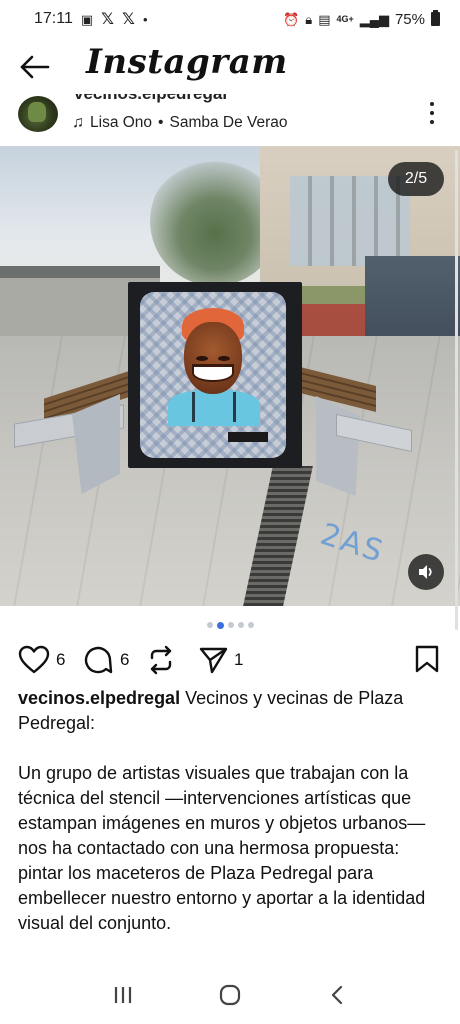 This screenshot has width=460, height=1024. I want to click on photo-planter, so click(215, 375).